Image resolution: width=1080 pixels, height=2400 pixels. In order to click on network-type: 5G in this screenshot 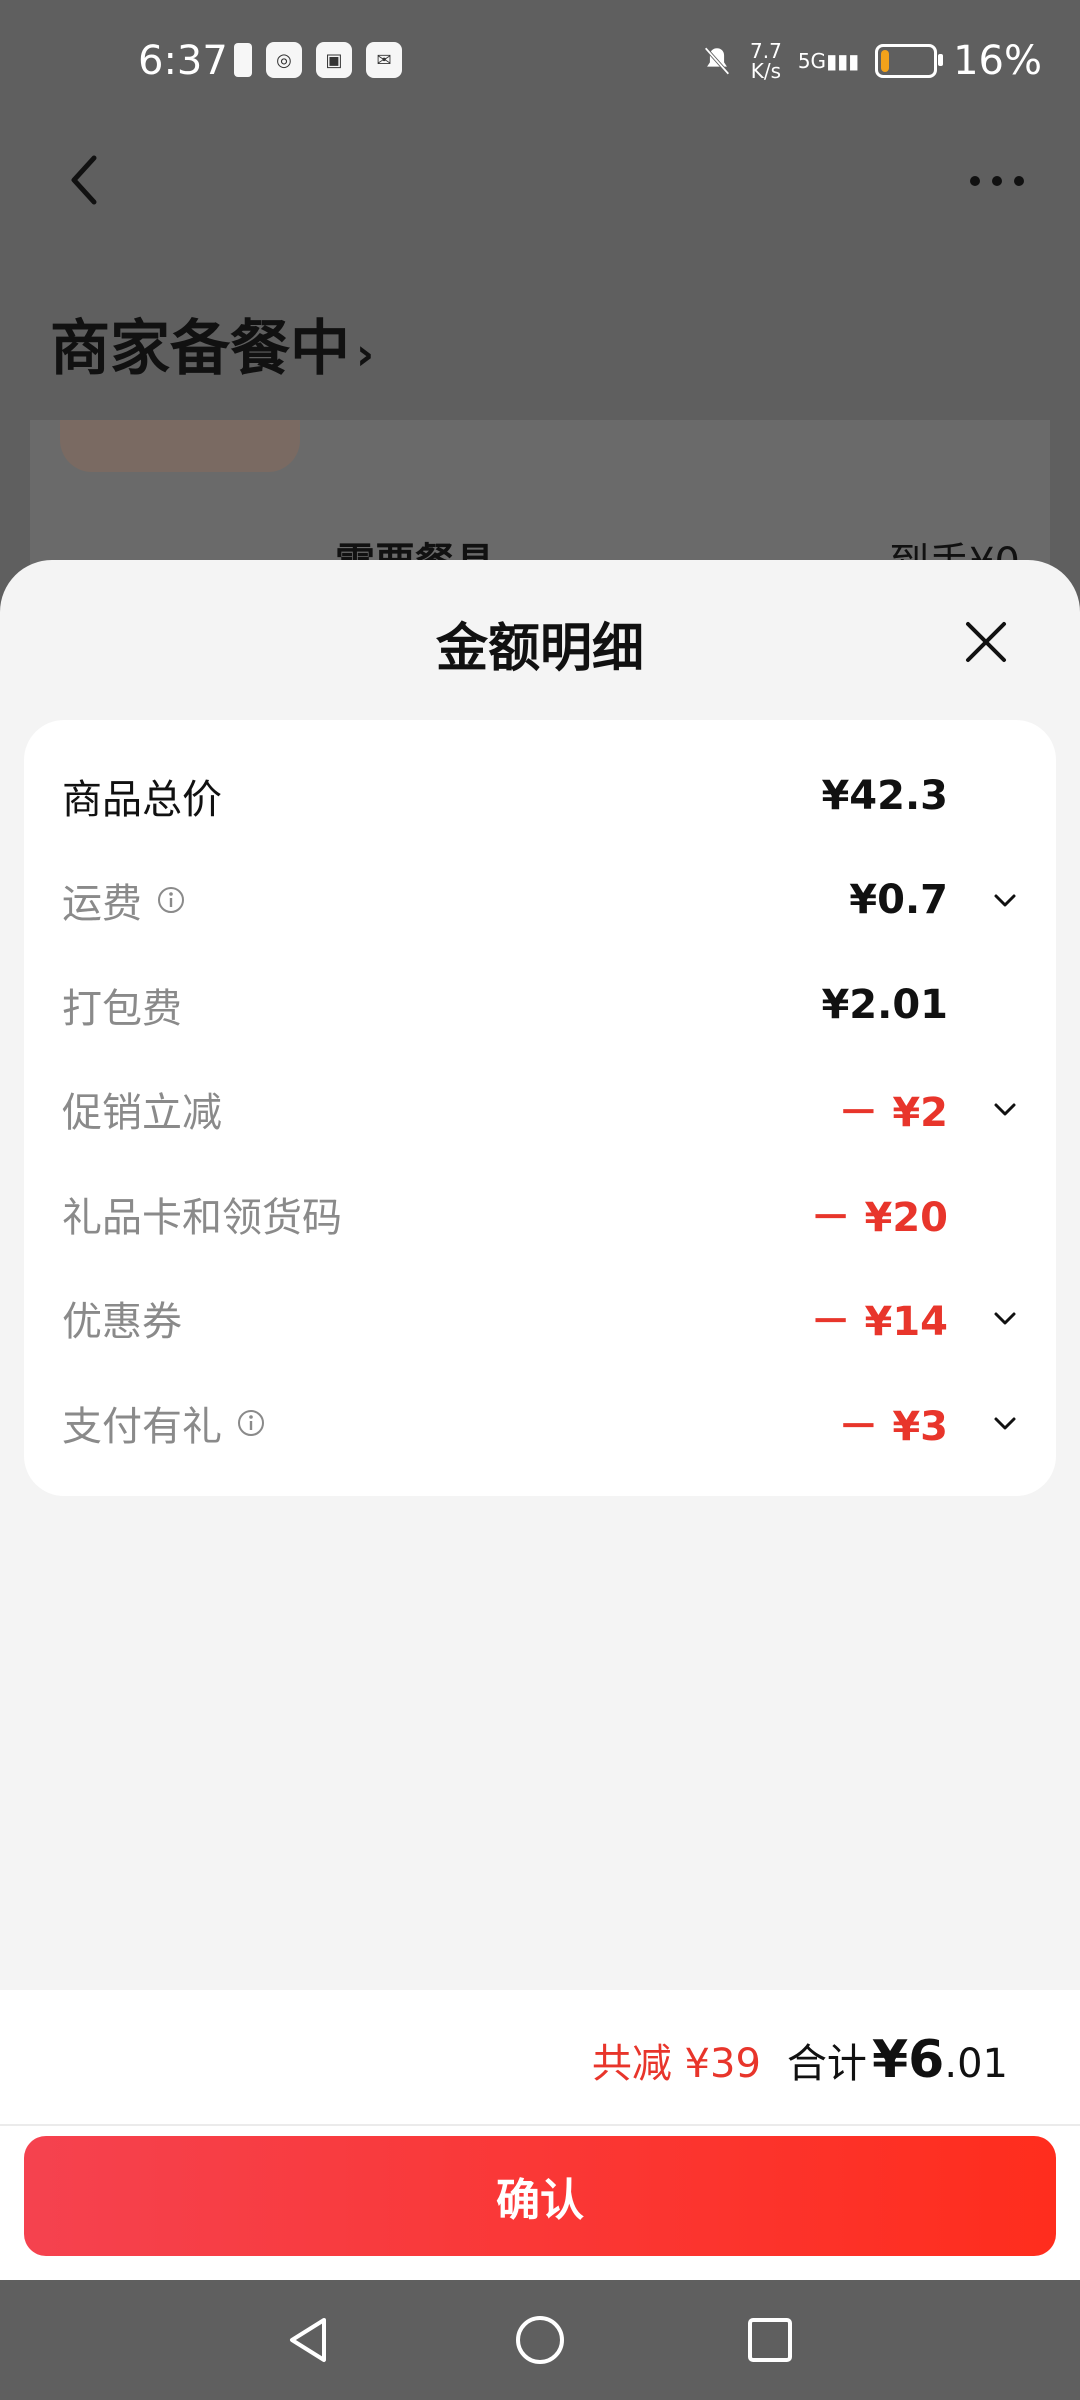, I will do `click(812, 61)`.